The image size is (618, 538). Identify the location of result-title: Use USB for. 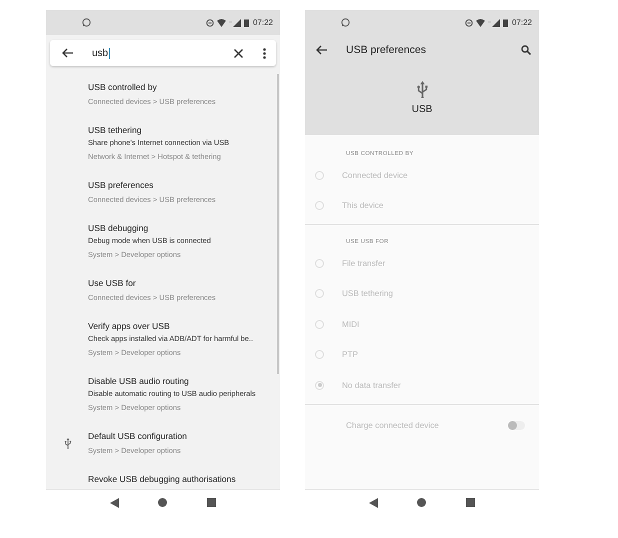
(112, 283).